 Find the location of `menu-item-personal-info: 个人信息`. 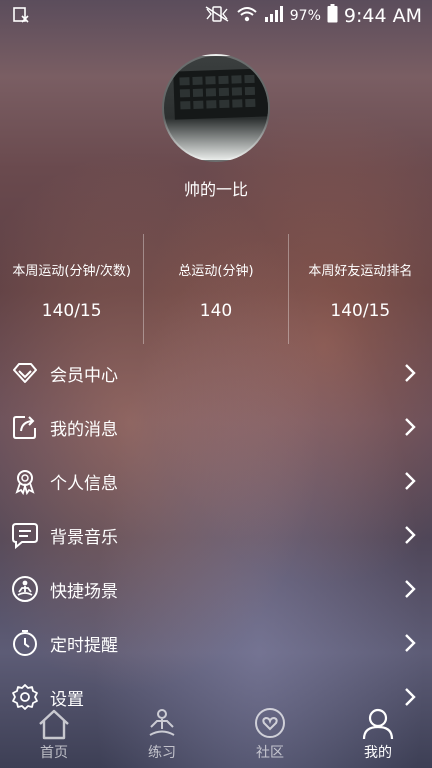

menu-item-personal-info: 个人信息 is located at coordinates (216, 481).